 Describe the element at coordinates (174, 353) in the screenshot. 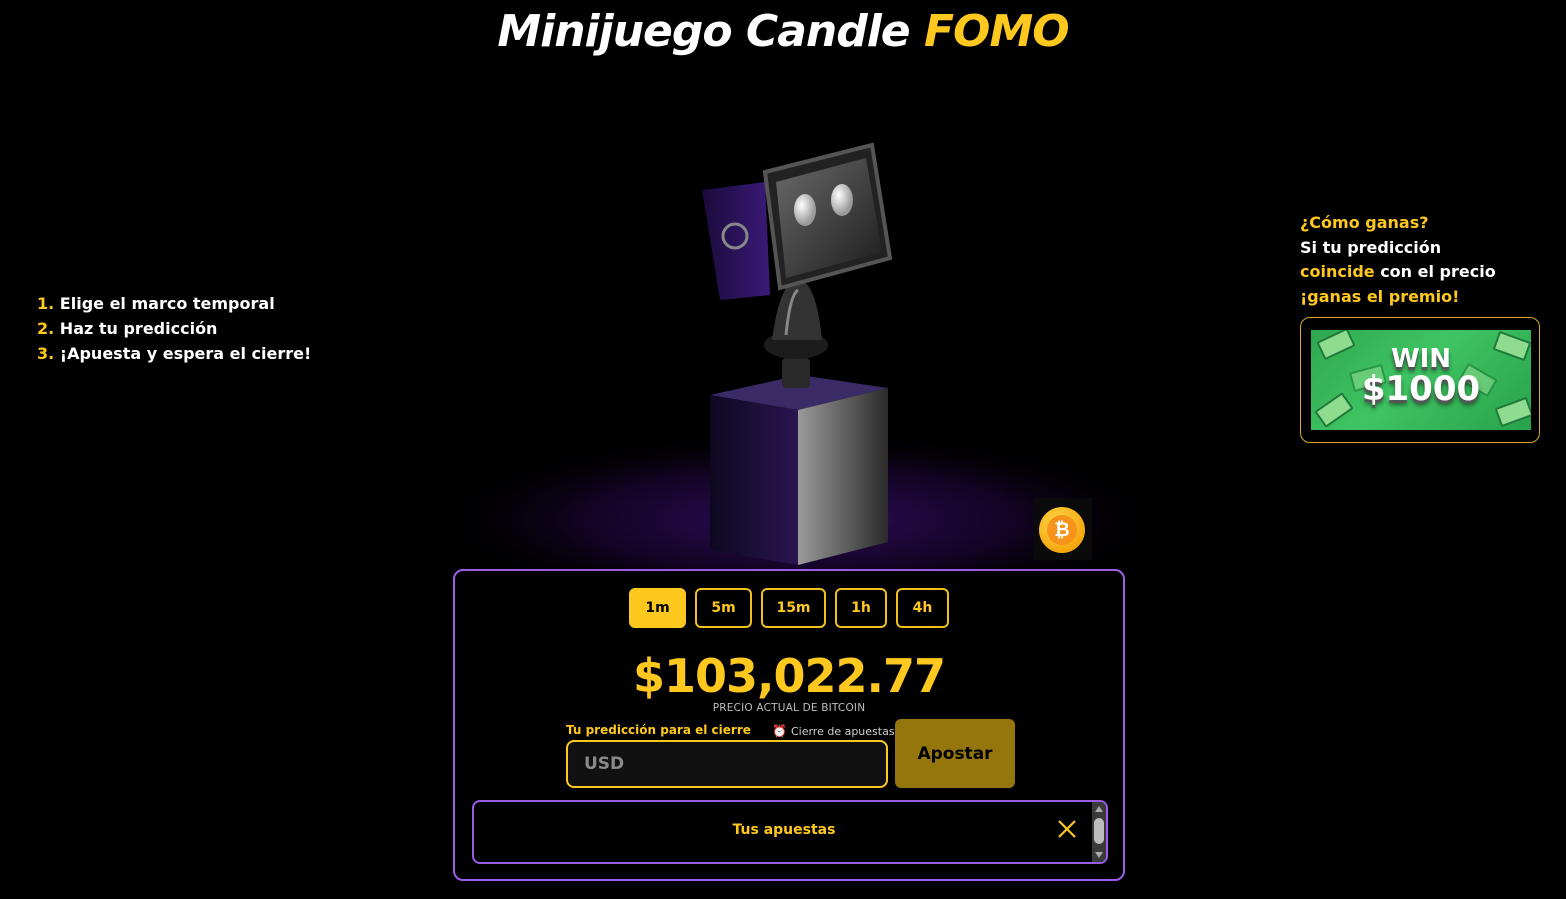

I see `step-item: 3. ¡Apuesta y espera el cierre!` at that location.